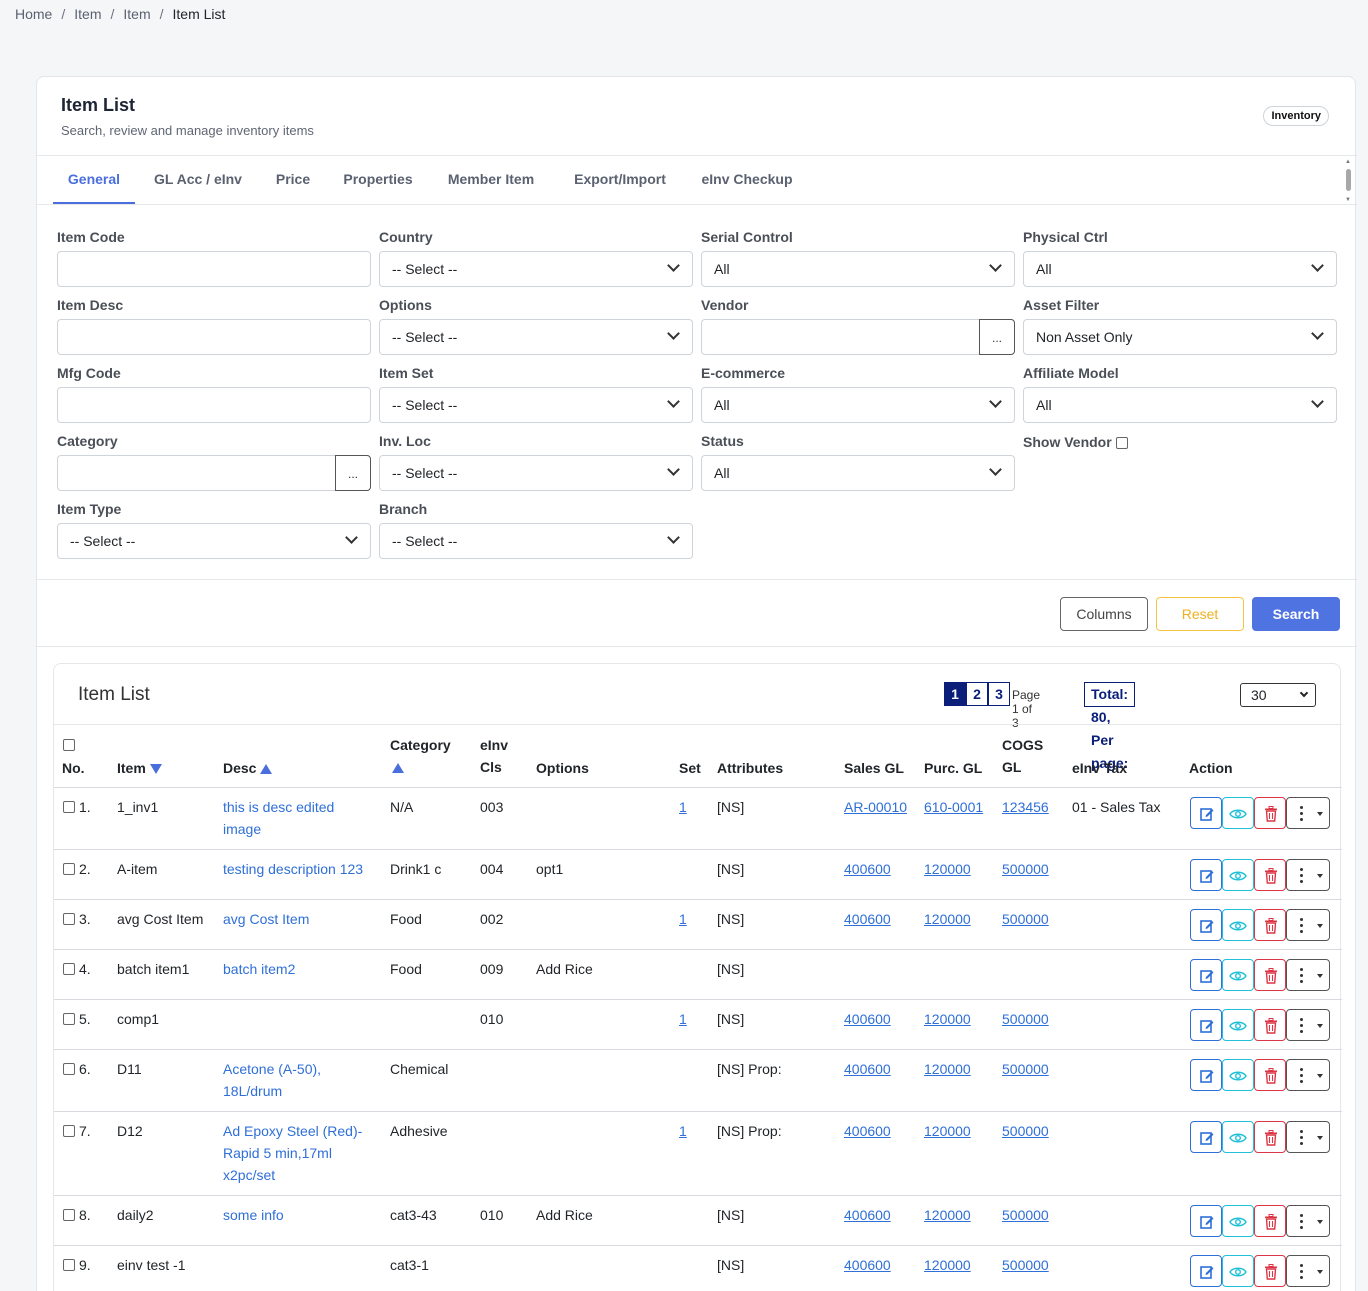 This screenshot has width=1368, height=1291. Describe the element at coordinates (303, 969) in the screenshot. I see `desc-line: batch item2` at that location.